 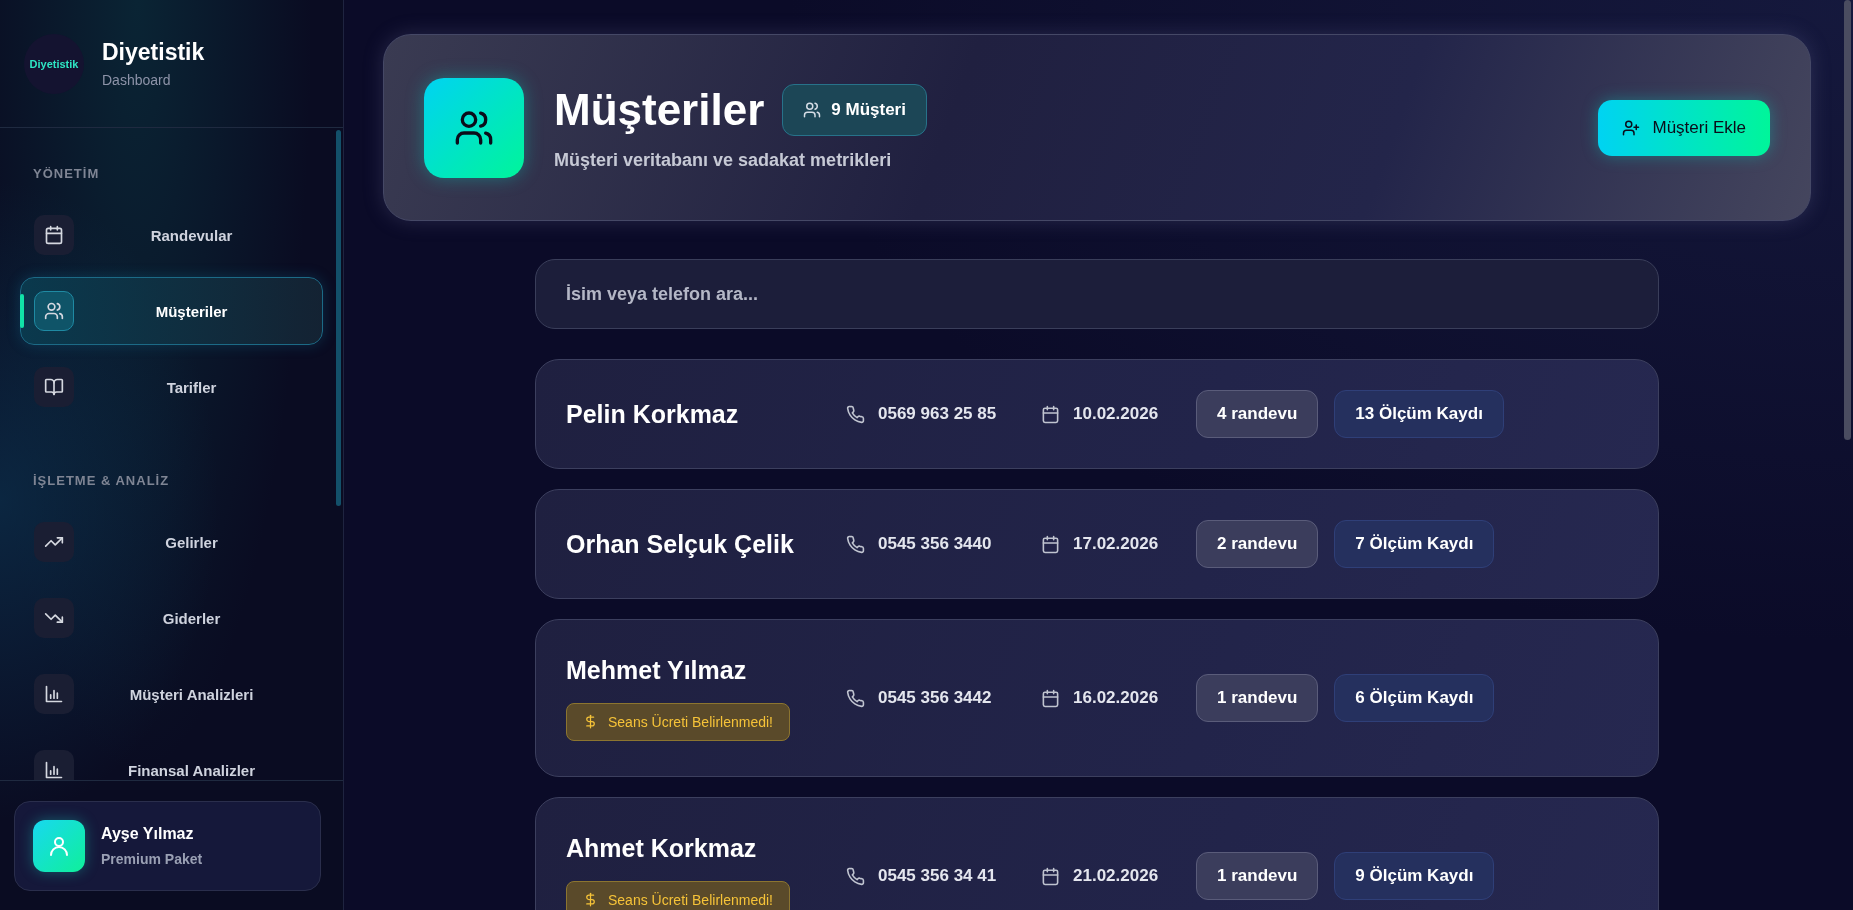 What do you see at coordinates (680, 544) in the screenshot?
I see `client-name: Orhan Selçuk Çelik` at bounding box center [680, 544].